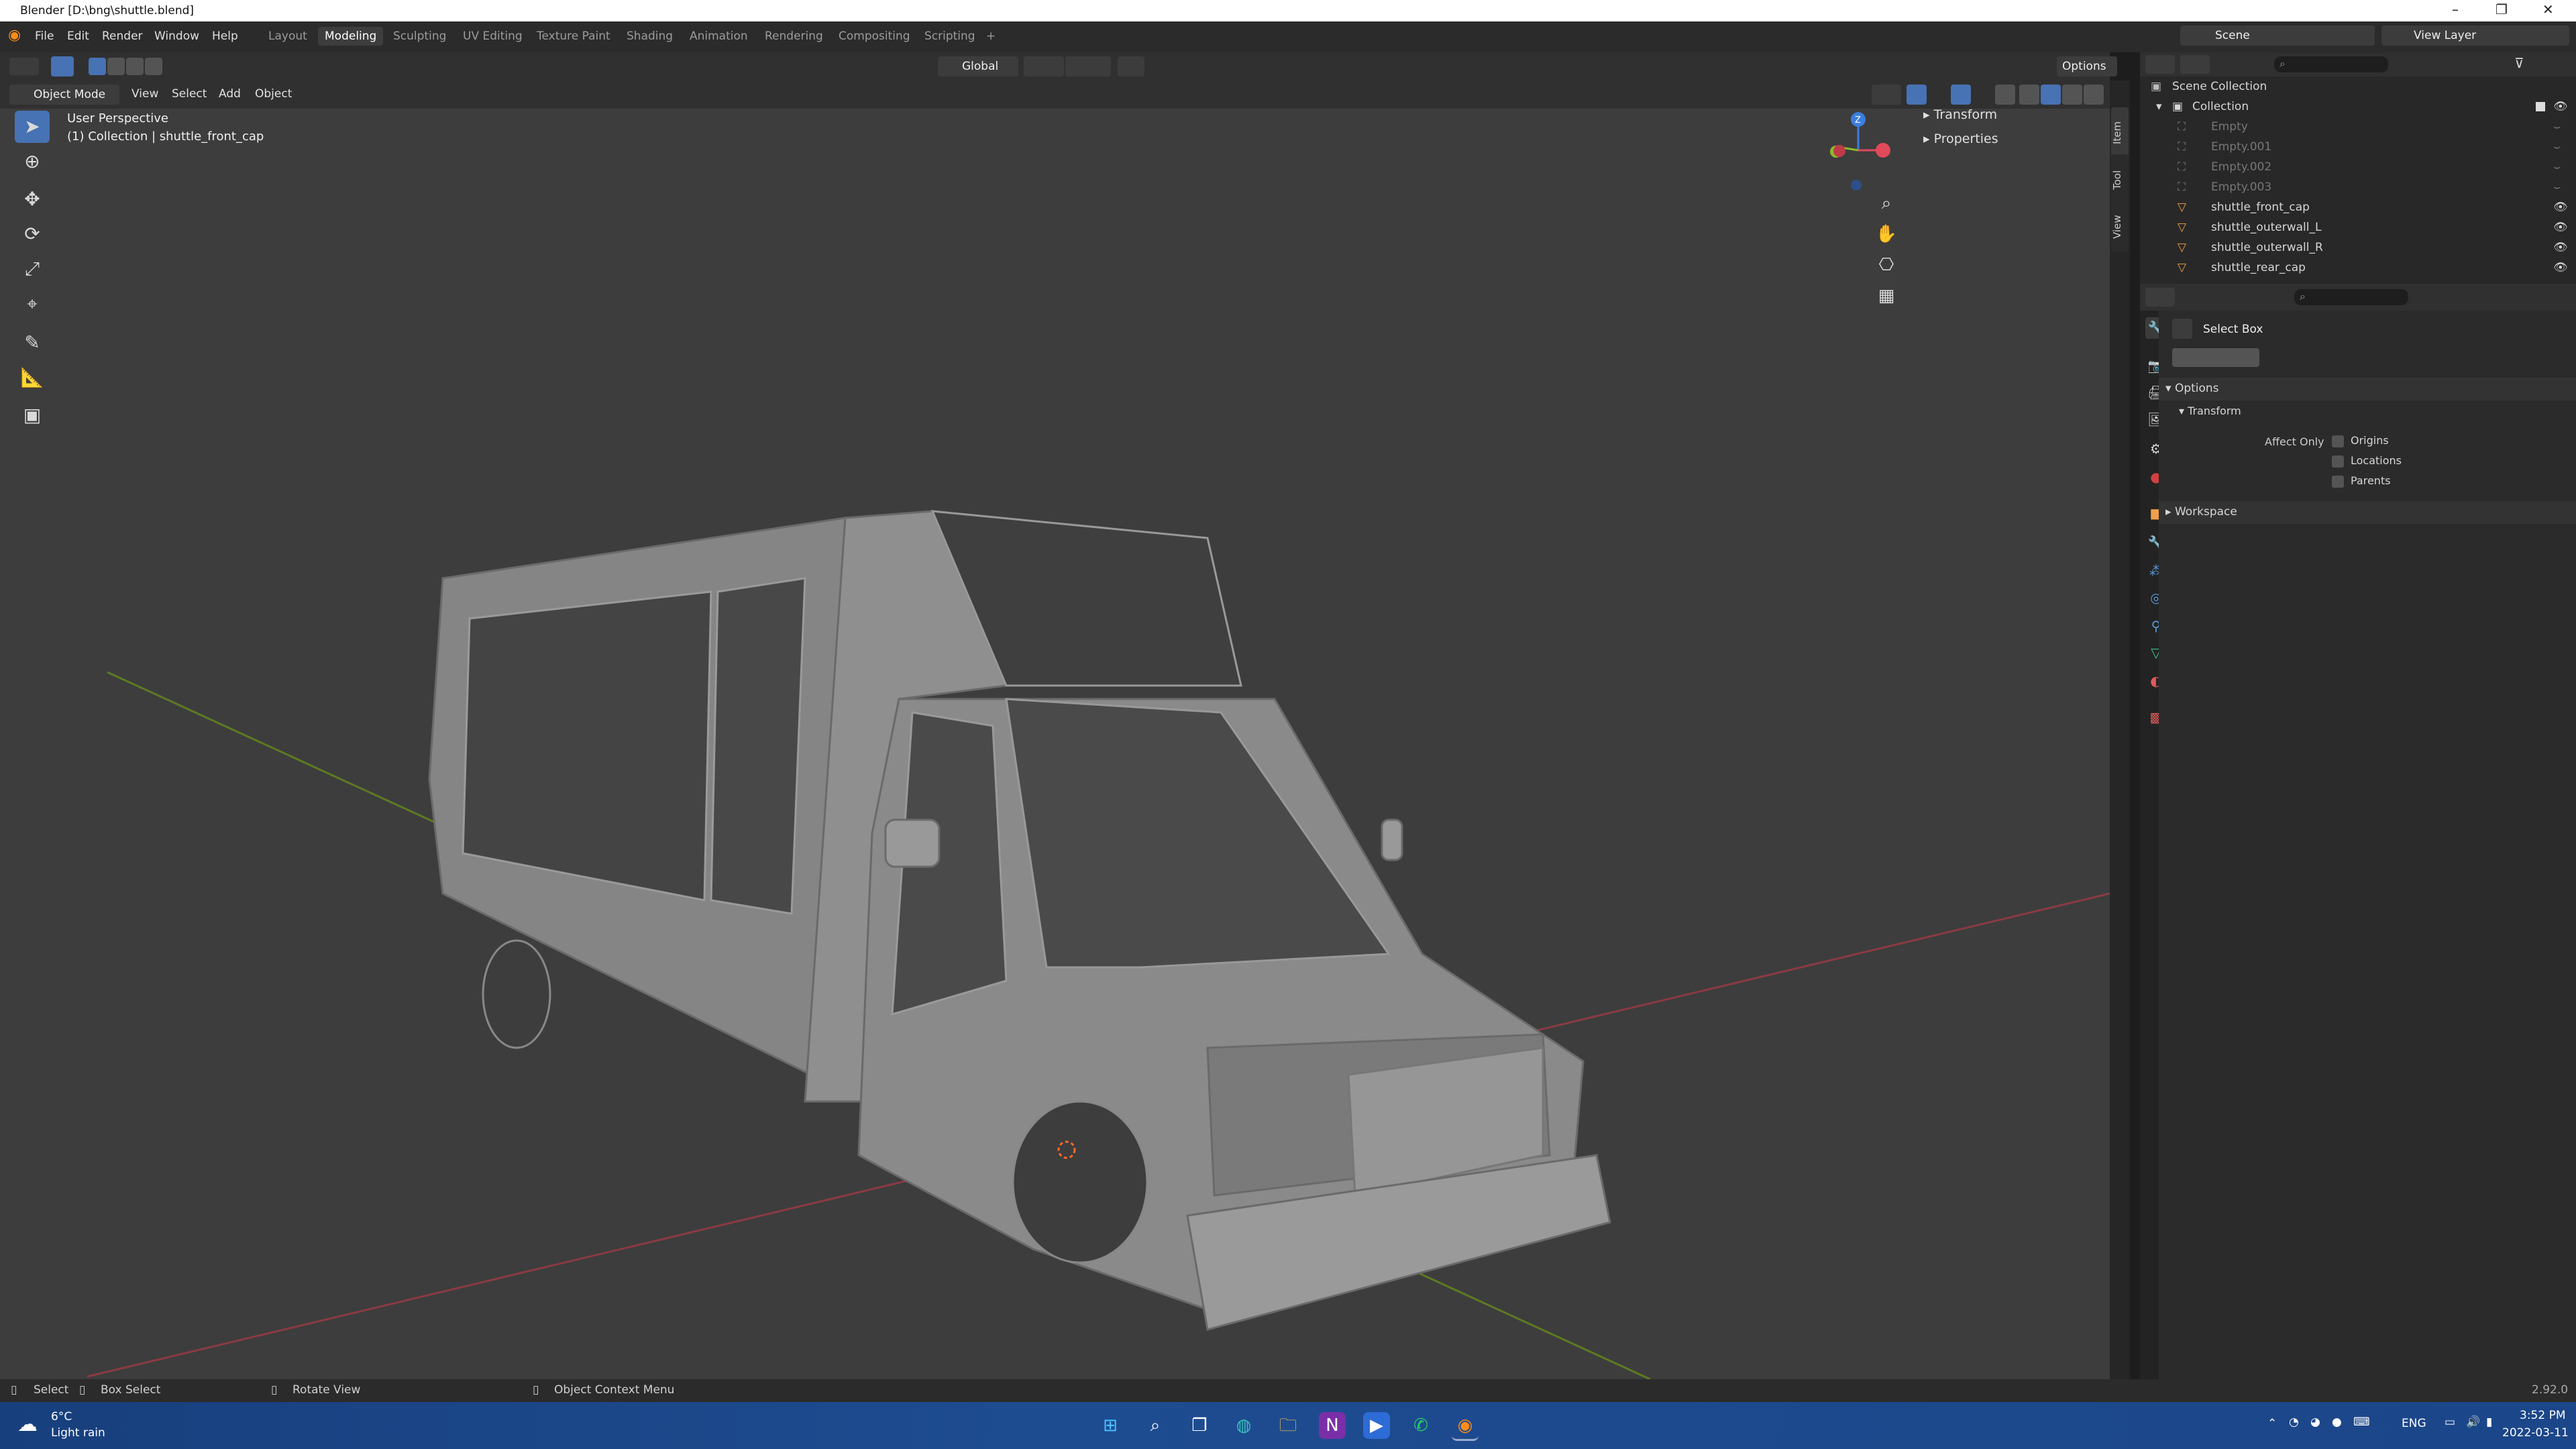 This screenshot has width=2576, height=1449. What do you see at coordinates (794, 36) in the screenshot?
I see `tab-rendering: Rendering` at bounding box center [794, 36].